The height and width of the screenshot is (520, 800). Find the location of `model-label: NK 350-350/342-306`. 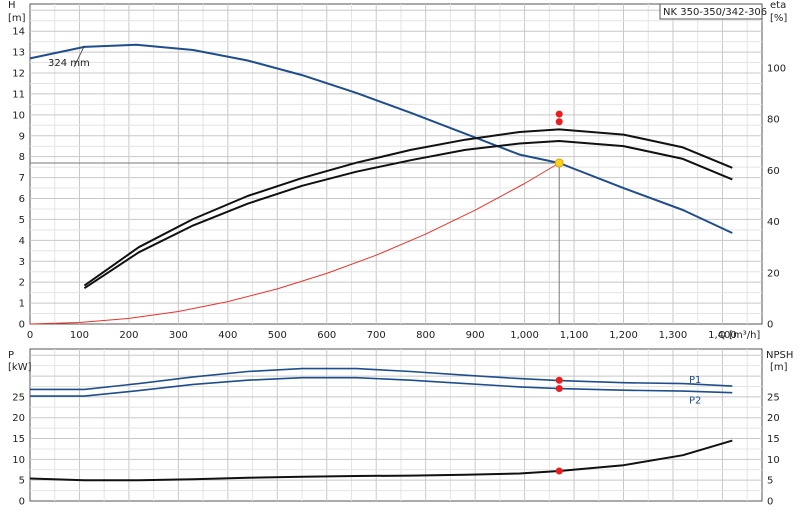

model-label: NK 350-350/342-306 is located at coordinates (715, 12).